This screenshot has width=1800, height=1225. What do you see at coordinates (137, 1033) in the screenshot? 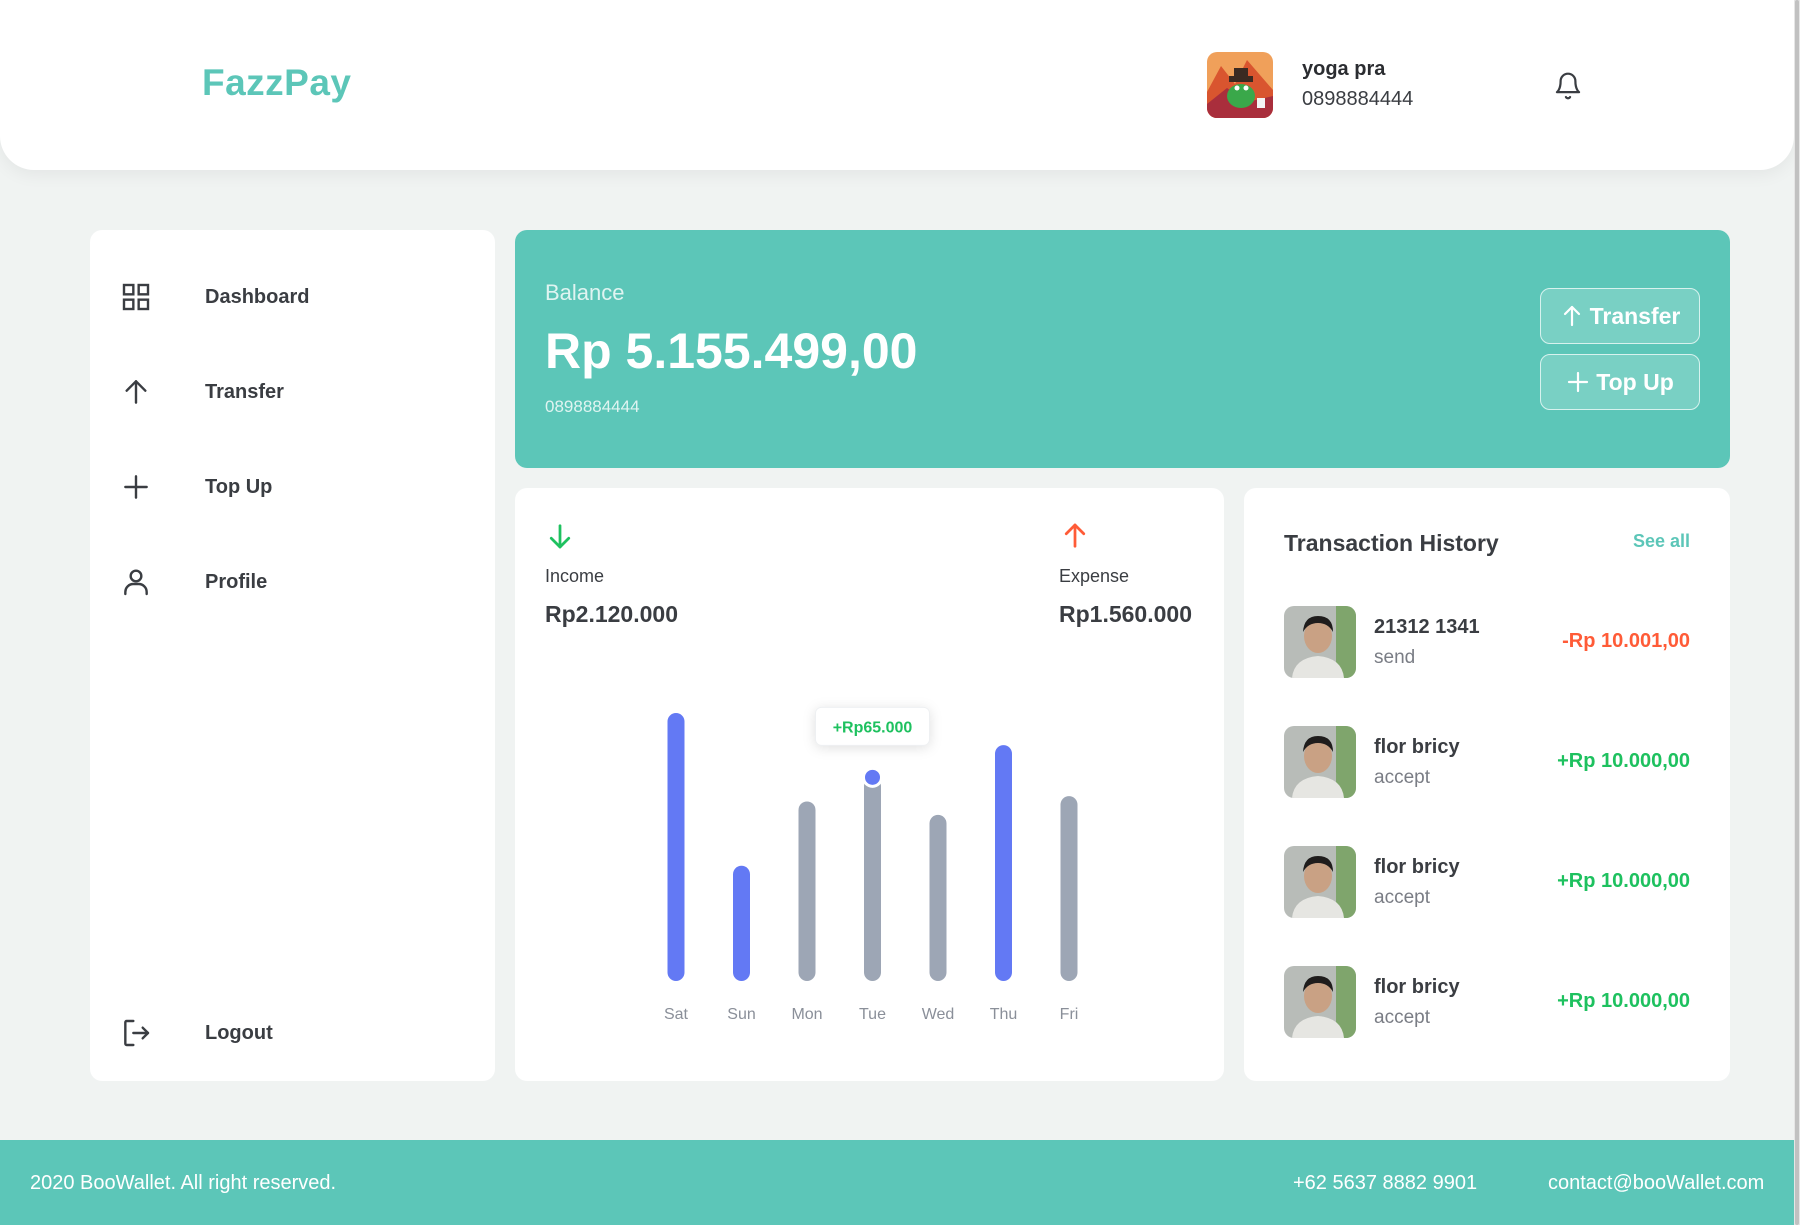
I see `logout-icon` at bounding box center [137, 1033].